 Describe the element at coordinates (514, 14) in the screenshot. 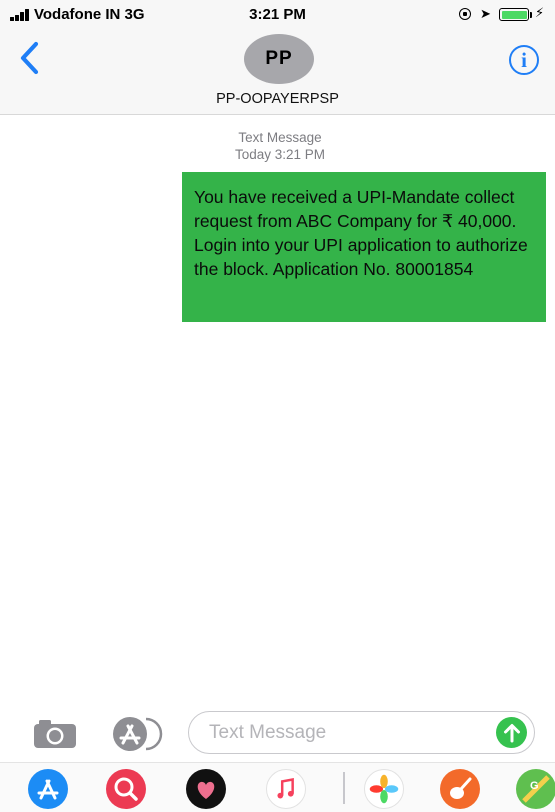

I see `battery-icon` at that location.